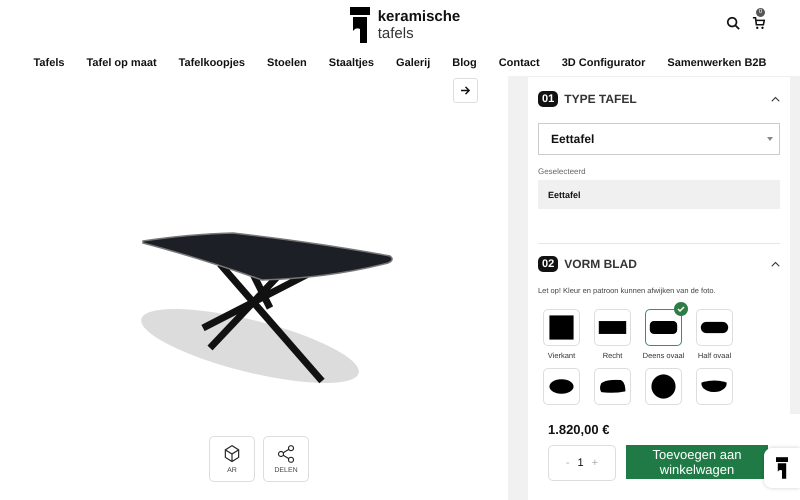 Image resolution: width=800 pixels, height=500 pixels. I want to click on floating-logo-button, so click(782, 468).